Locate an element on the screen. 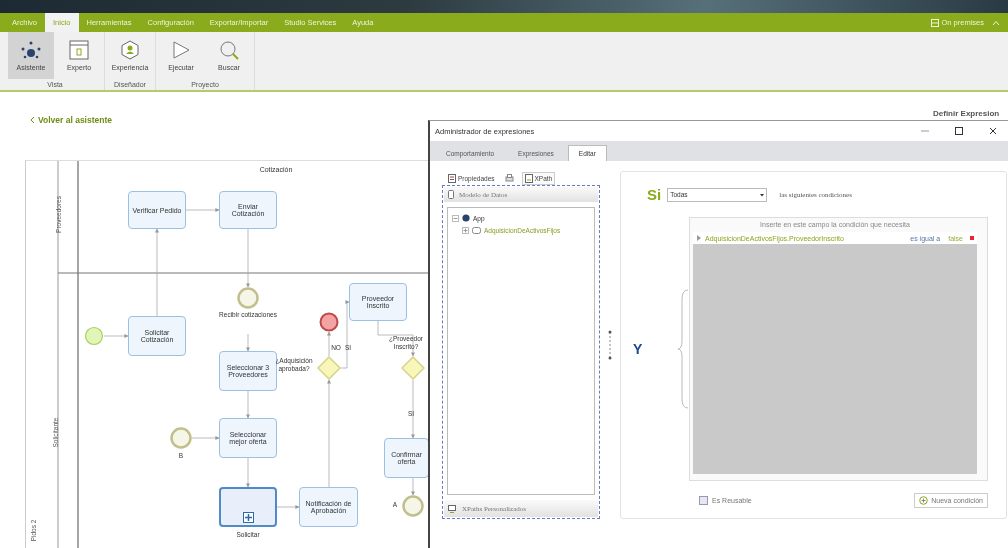  close-icon is located at coordinates (993, 131).